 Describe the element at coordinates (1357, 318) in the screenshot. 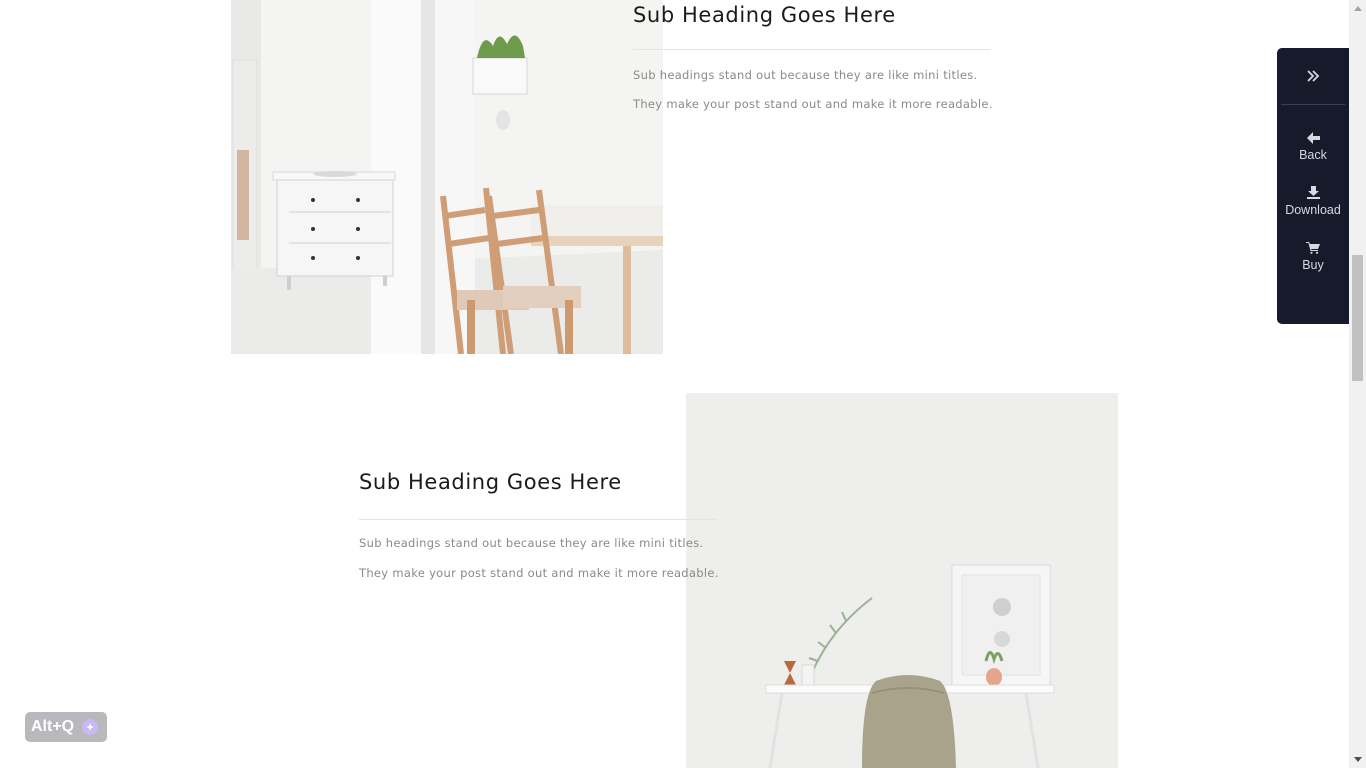

I see `scrollbar-thumb` at that location.